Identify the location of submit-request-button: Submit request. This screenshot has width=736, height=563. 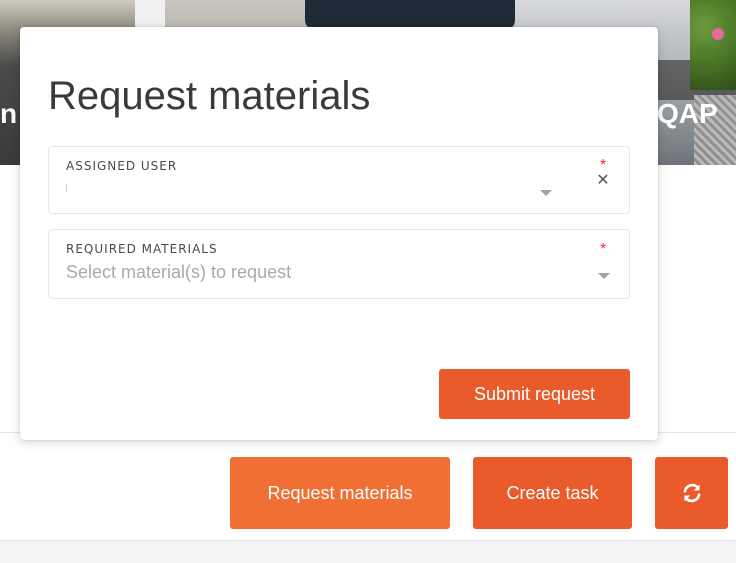
(534, 394).